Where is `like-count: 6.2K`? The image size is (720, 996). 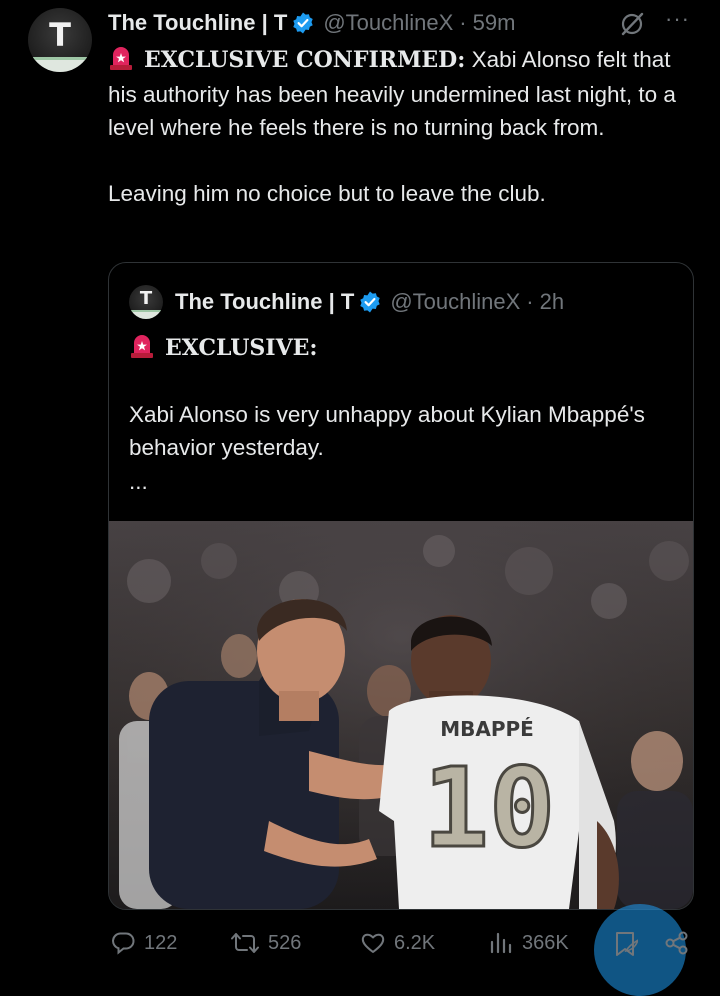 like-count: 6.2K is located at coordinates (415, 942).